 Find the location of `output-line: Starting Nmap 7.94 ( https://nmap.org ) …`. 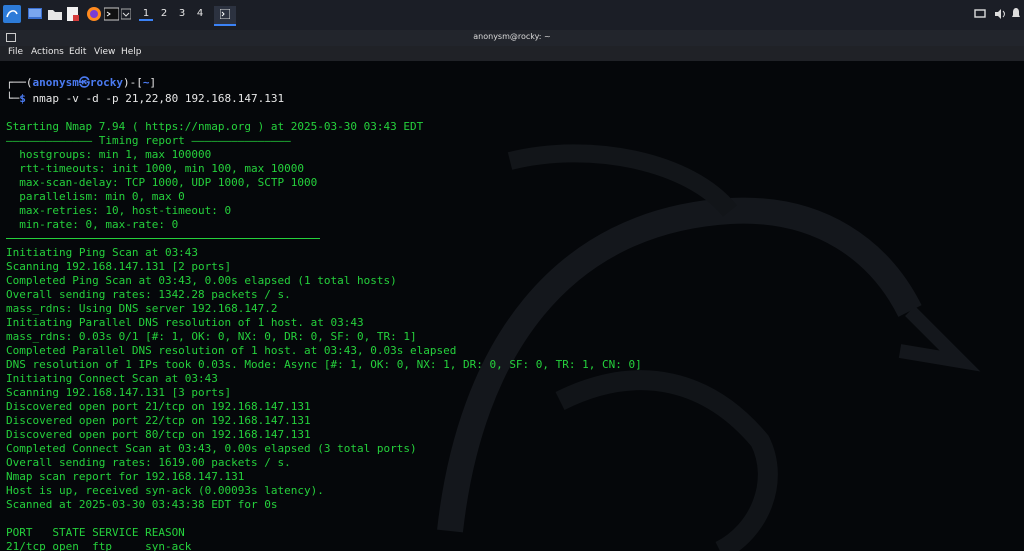

output-line: Starting Nmap 7.94 ( https://nmap.org ) … is located at coordinates (215, 126).